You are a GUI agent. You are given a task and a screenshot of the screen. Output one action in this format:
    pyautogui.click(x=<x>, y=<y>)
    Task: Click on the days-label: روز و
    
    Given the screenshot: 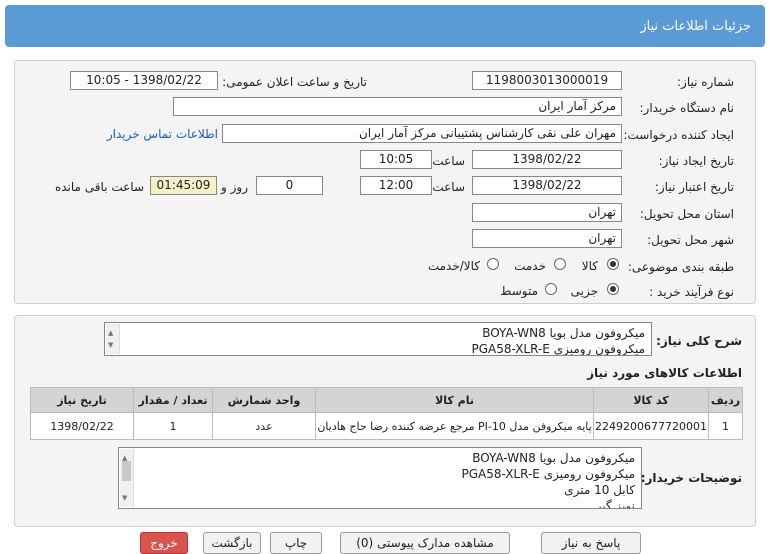 What is the action you would take?
    pyautogui.click(x=234, y=187)
    